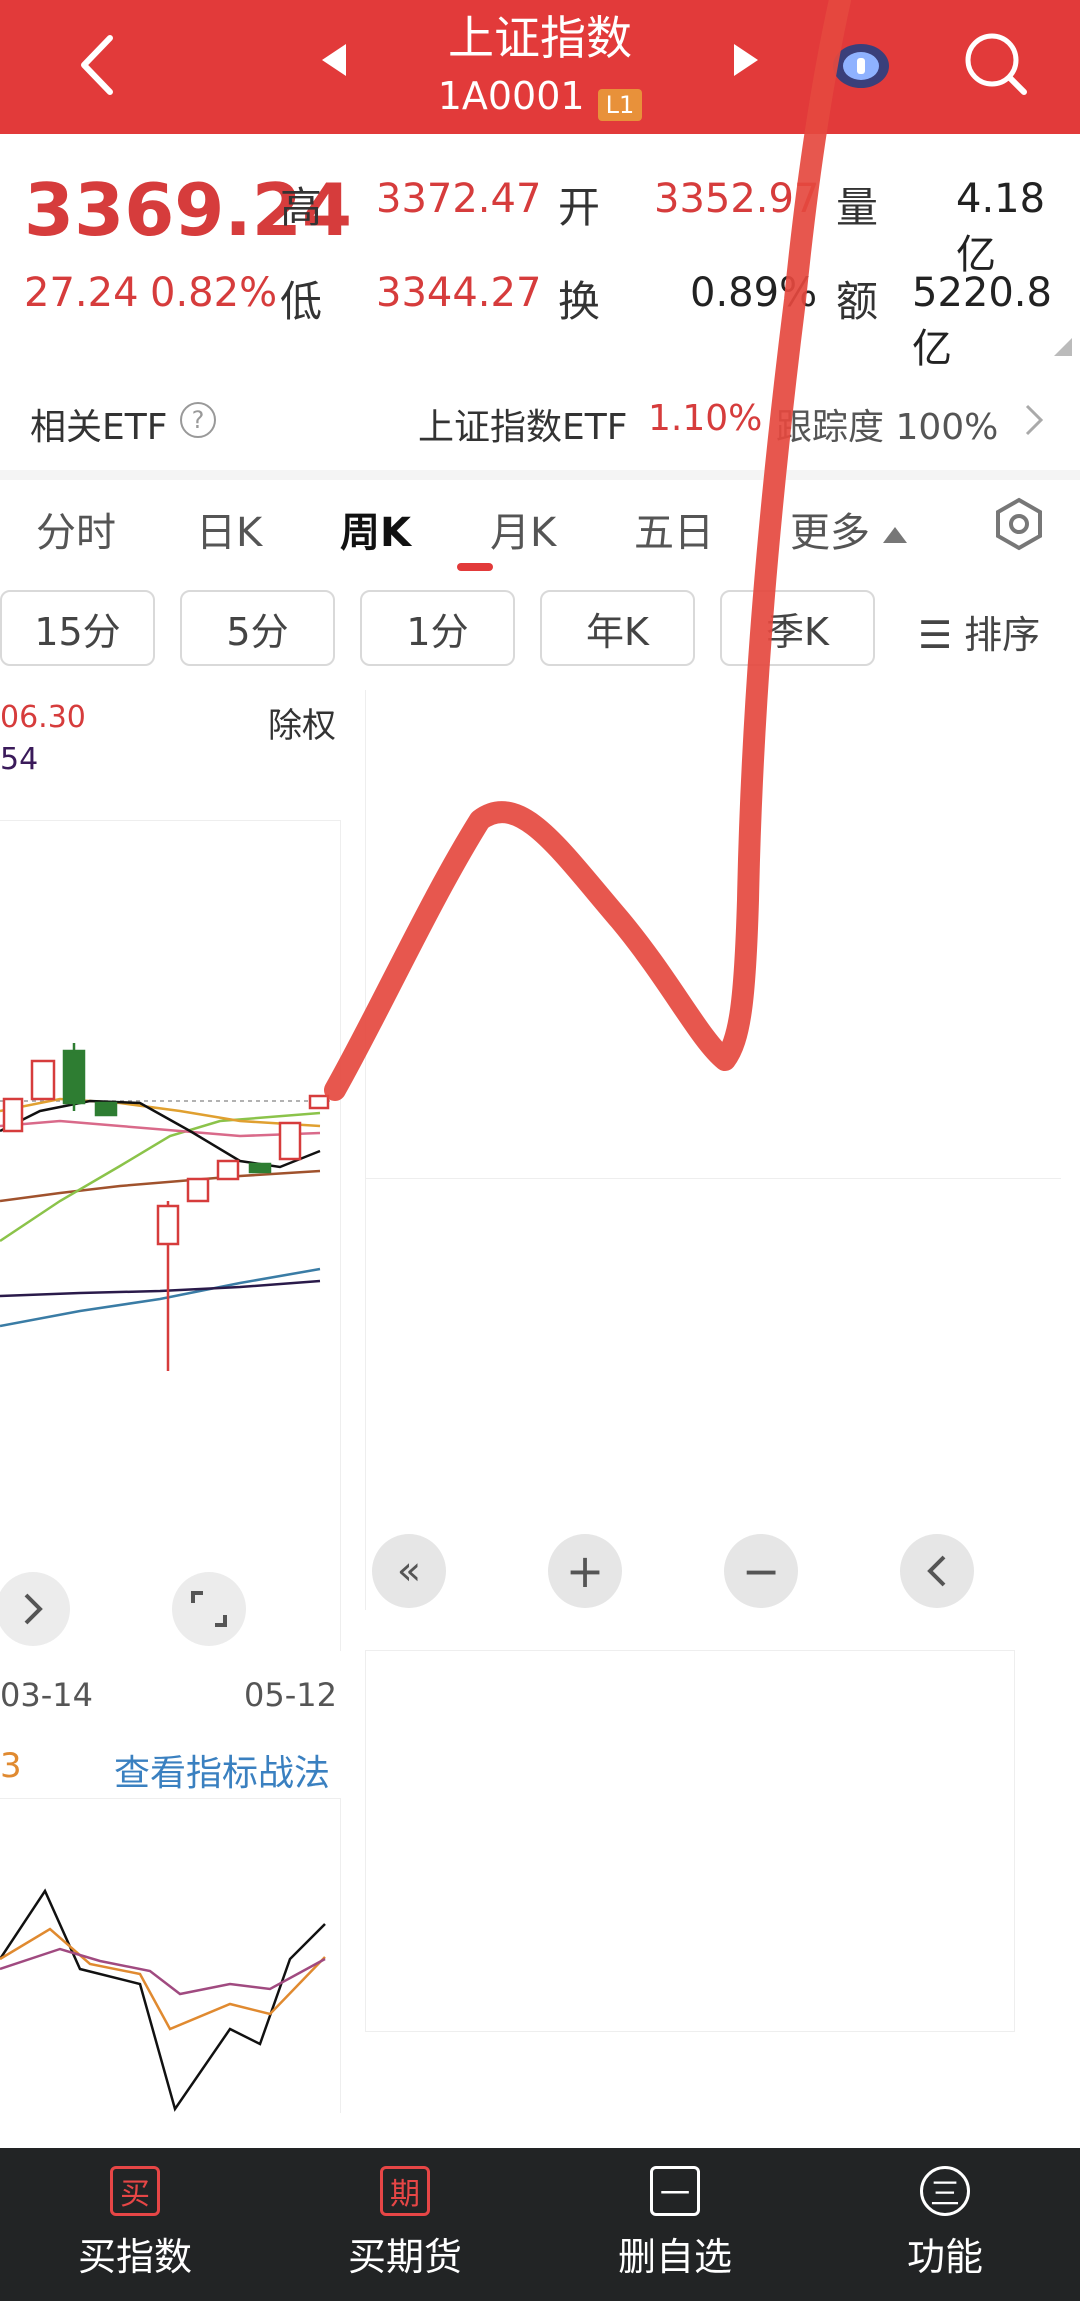 Image resolution: width=1080 pixels, height=2301 pixels. What do you see at coordinates (404, 2257) in the screenshot?
I see `buy-futures-label: 买期货` at bounding box center [404, 2257].